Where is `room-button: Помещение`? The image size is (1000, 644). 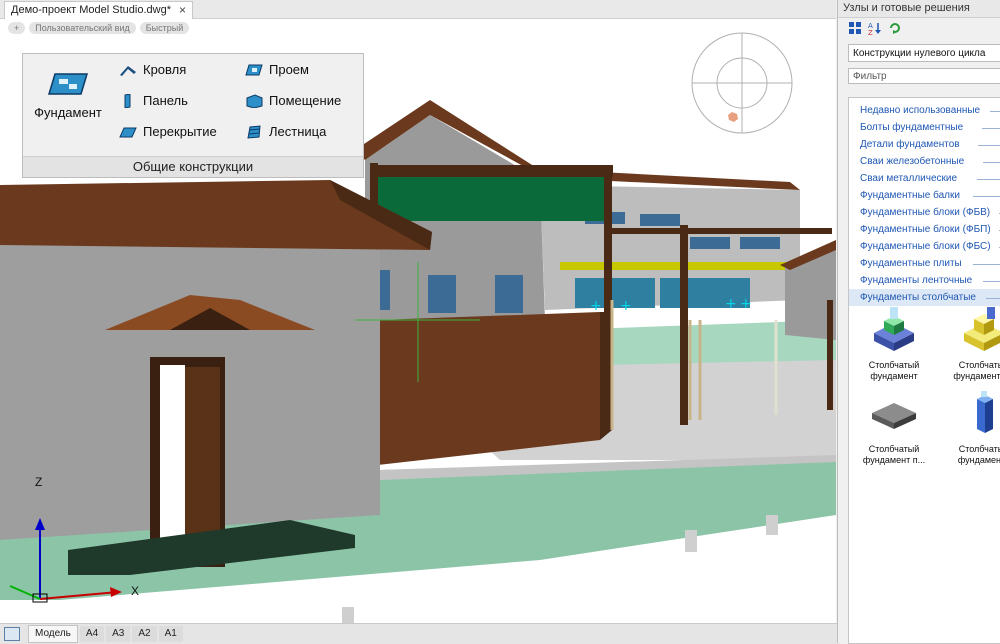 room-button: Помещение is located at coordinates (293, 100).